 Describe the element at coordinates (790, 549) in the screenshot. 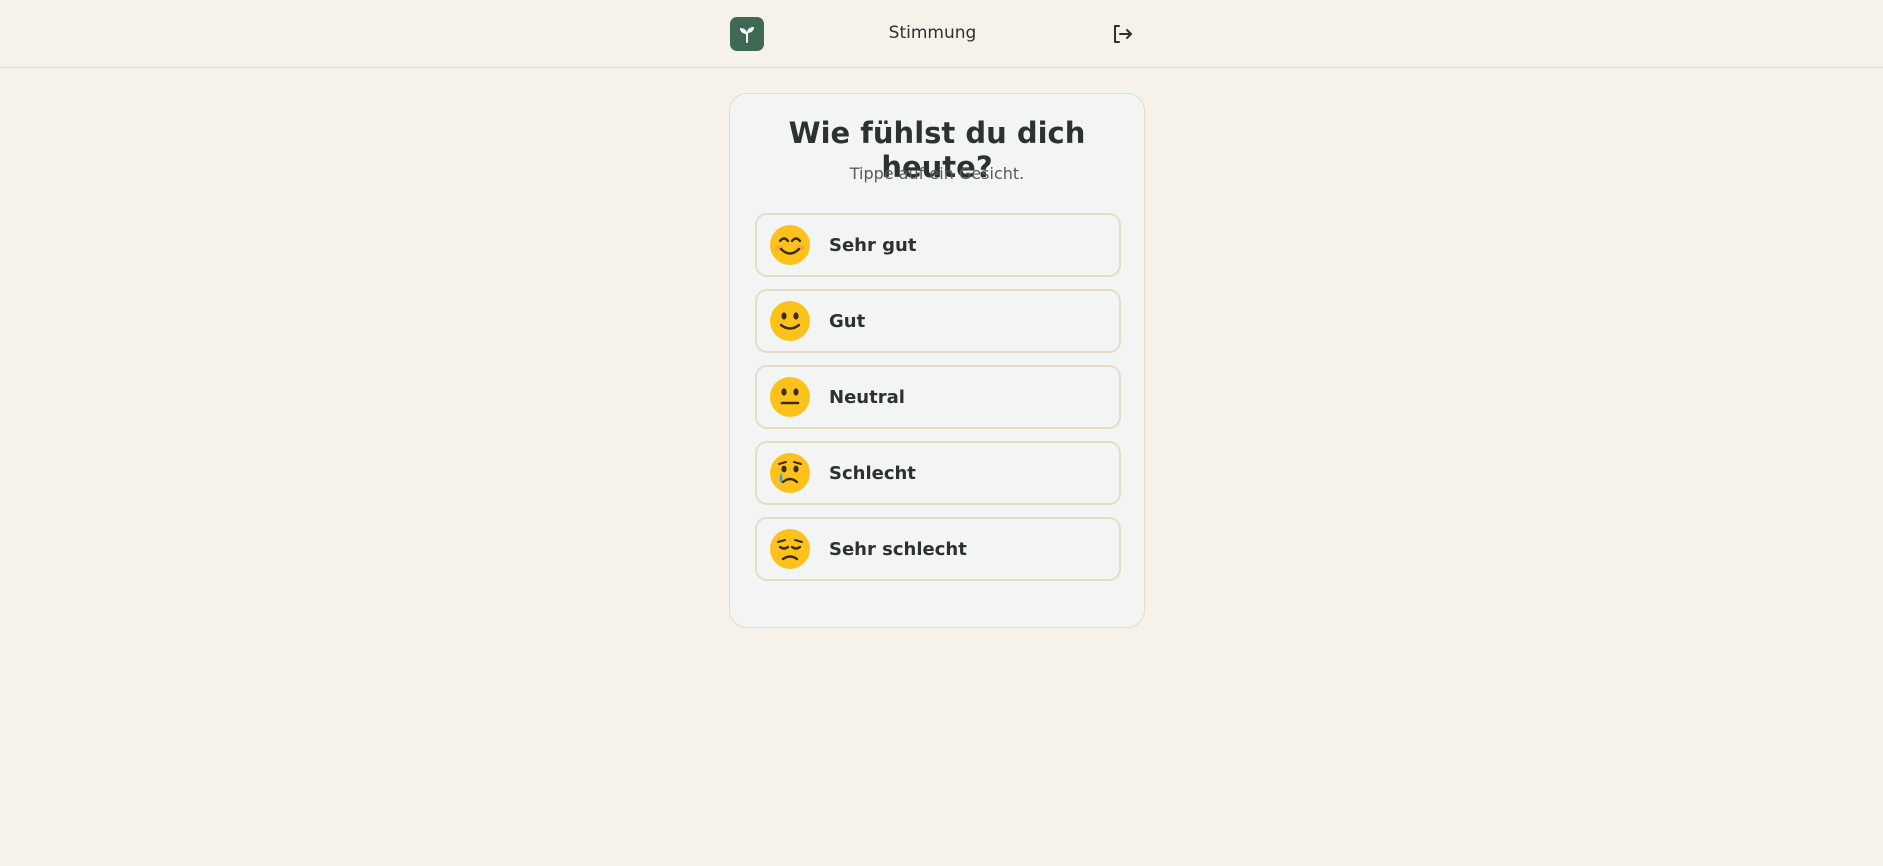

I see `disappointed-face-icon` at that location.